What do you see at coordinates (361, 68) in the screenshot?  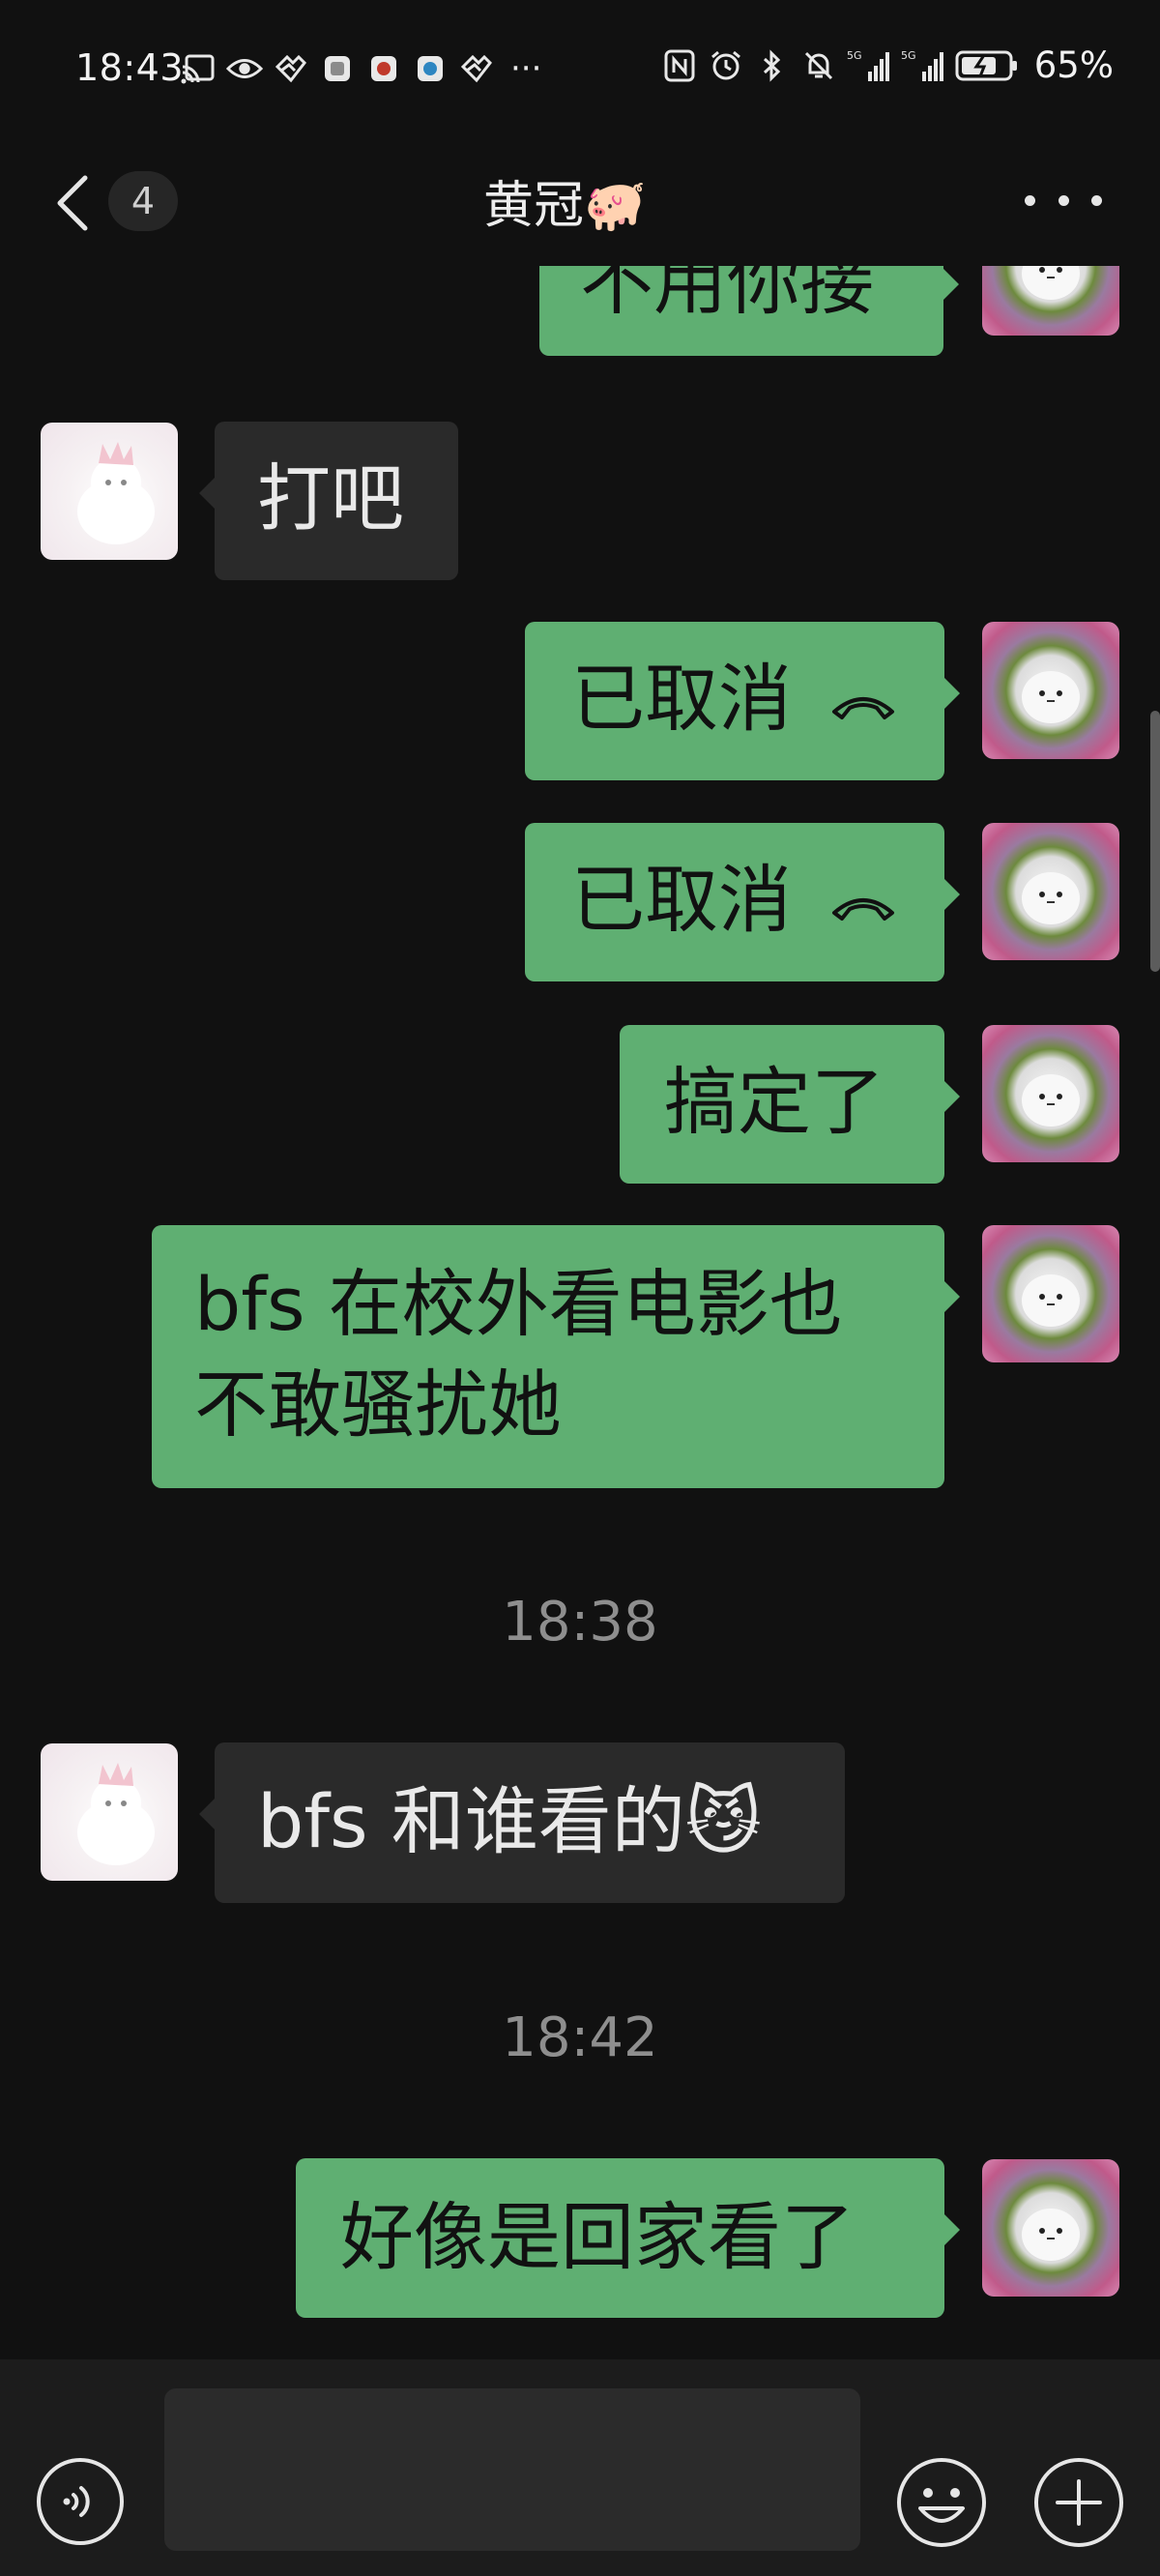 I see `status-left-icons: ···` at bounding box center [361, 68].